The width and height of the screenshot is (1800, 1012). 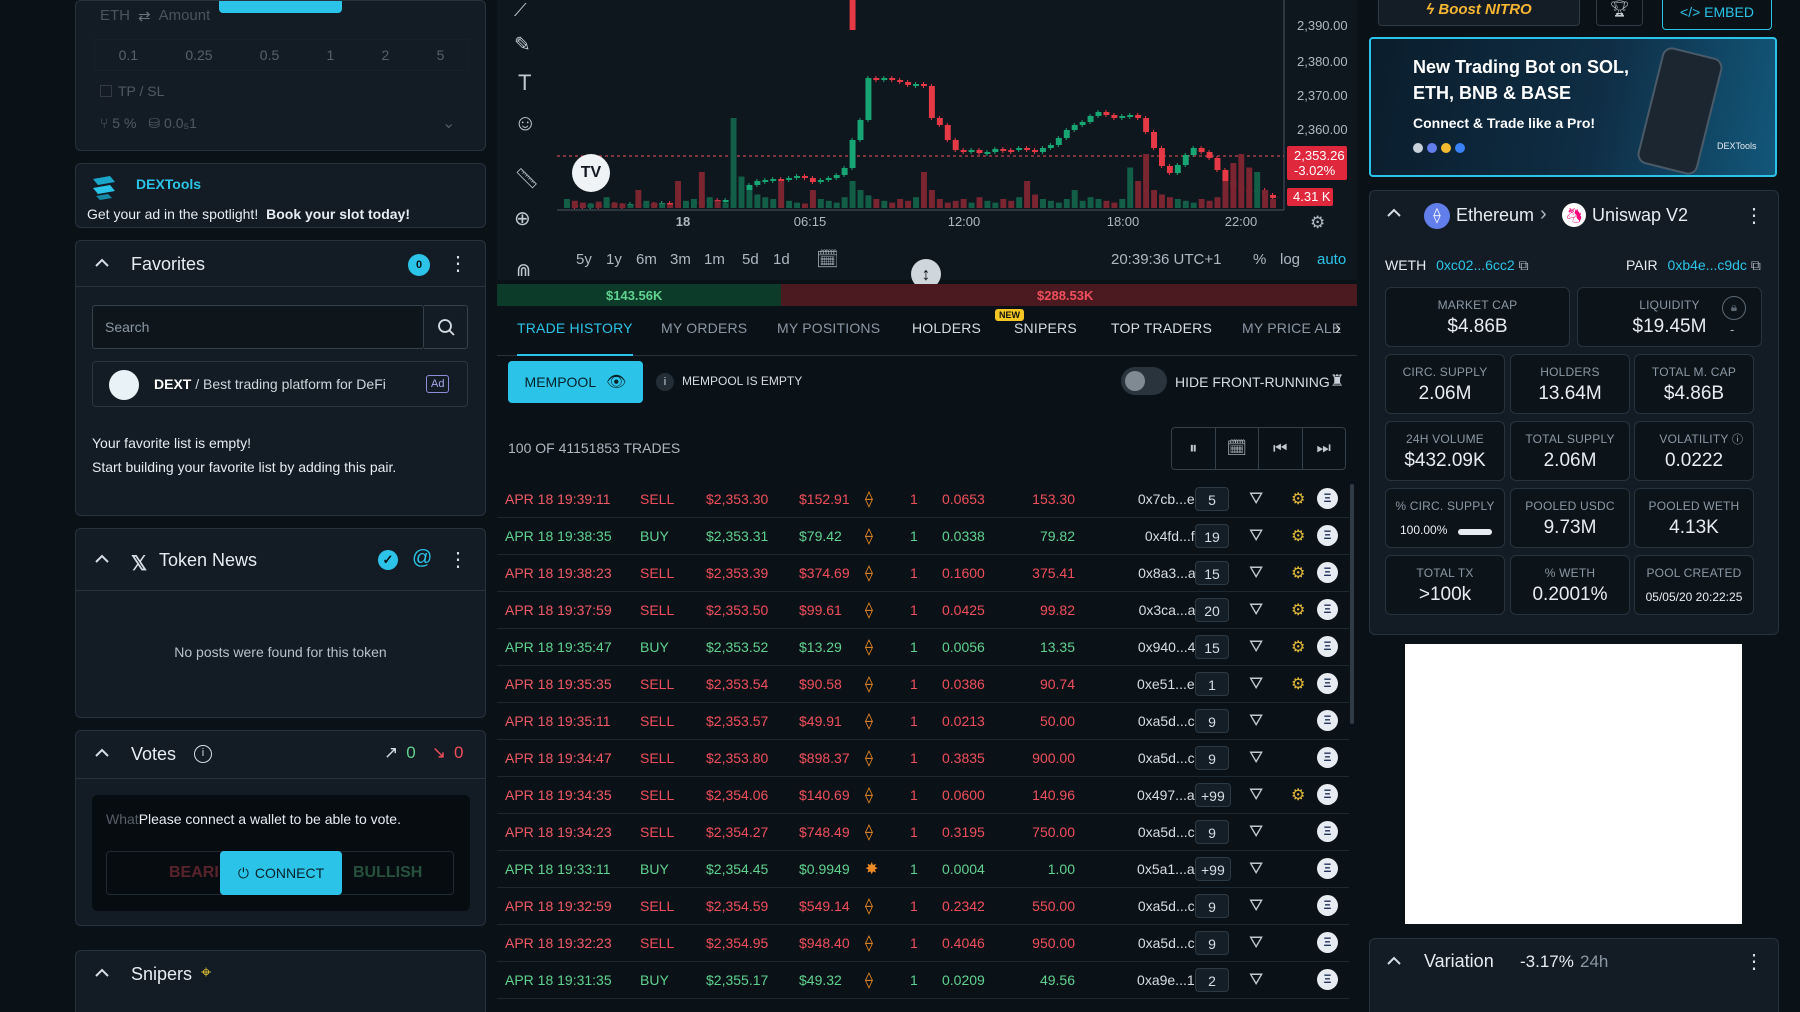 I want to click on auto-scale-toggle: auto, so click(x=1331, y=259).